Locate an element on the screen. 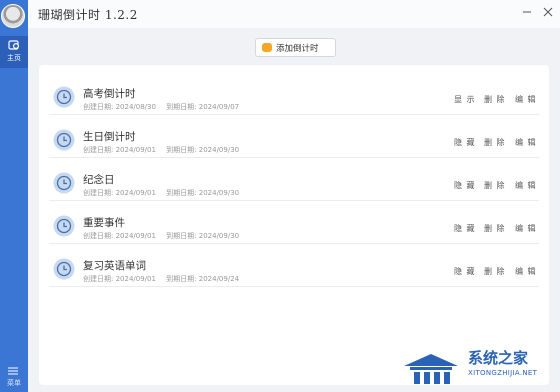 The width and height of the screenshot is (560, 392). watermark-title: 系统之家 is located at coordinates (498, 358).